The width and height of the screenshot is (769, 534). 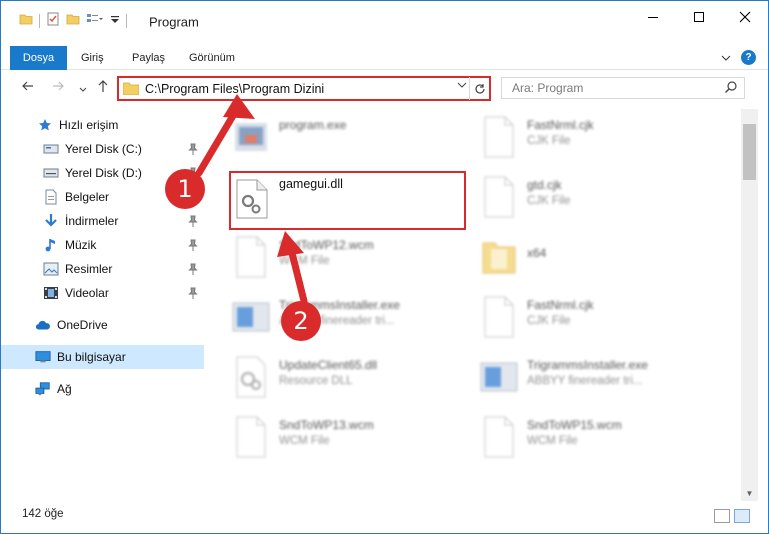 What do you see at coordinates (53, 20) in the screenshot?
I see `properties-icon` at bounding box center [53, 20].